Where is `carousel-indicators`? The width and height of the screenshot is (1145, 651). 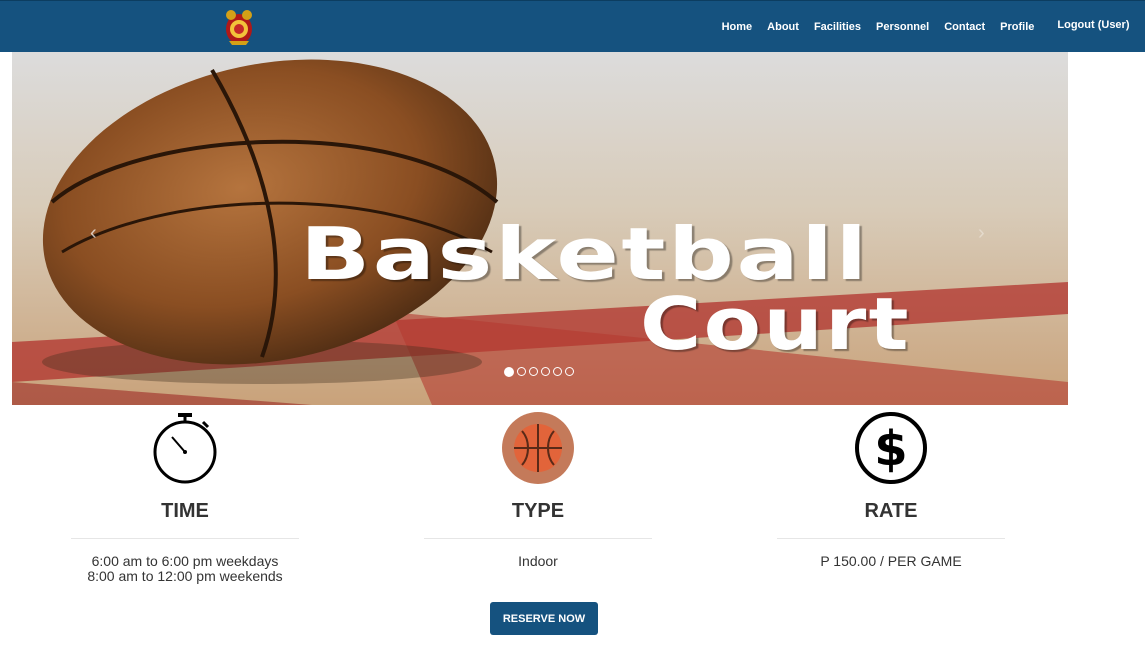 carousel-indicators is located at coordinates (539, 372).